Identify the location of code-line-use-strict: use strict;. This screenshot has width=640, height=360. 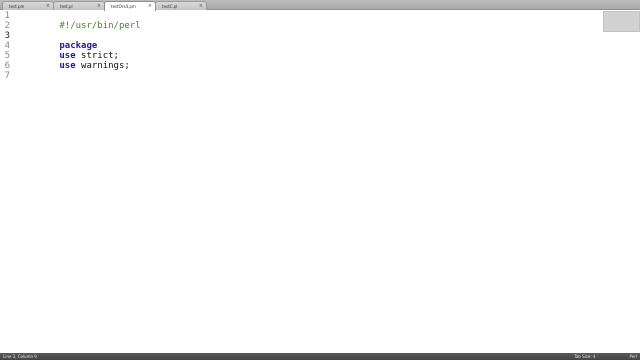
(67, 51).